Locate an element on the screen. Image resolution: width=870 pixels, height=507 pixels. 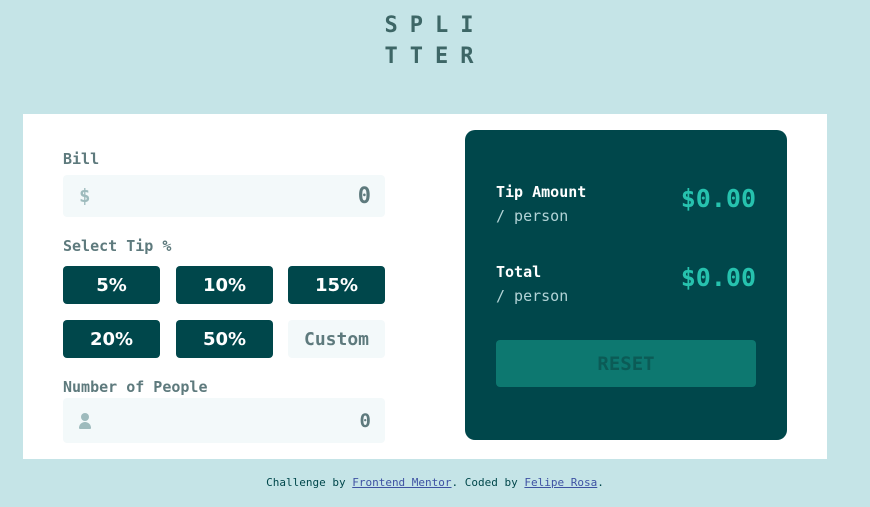
bill-value: 0 is located at coordinates (364, 196).